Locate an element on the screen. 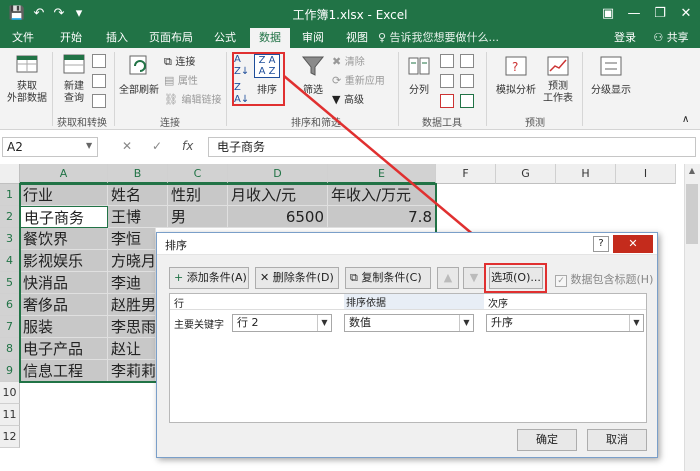 The width and height of the screenshot is (700, 471). reapply-button: ⟳ 重新应用 is located at coordinates (358, 79).